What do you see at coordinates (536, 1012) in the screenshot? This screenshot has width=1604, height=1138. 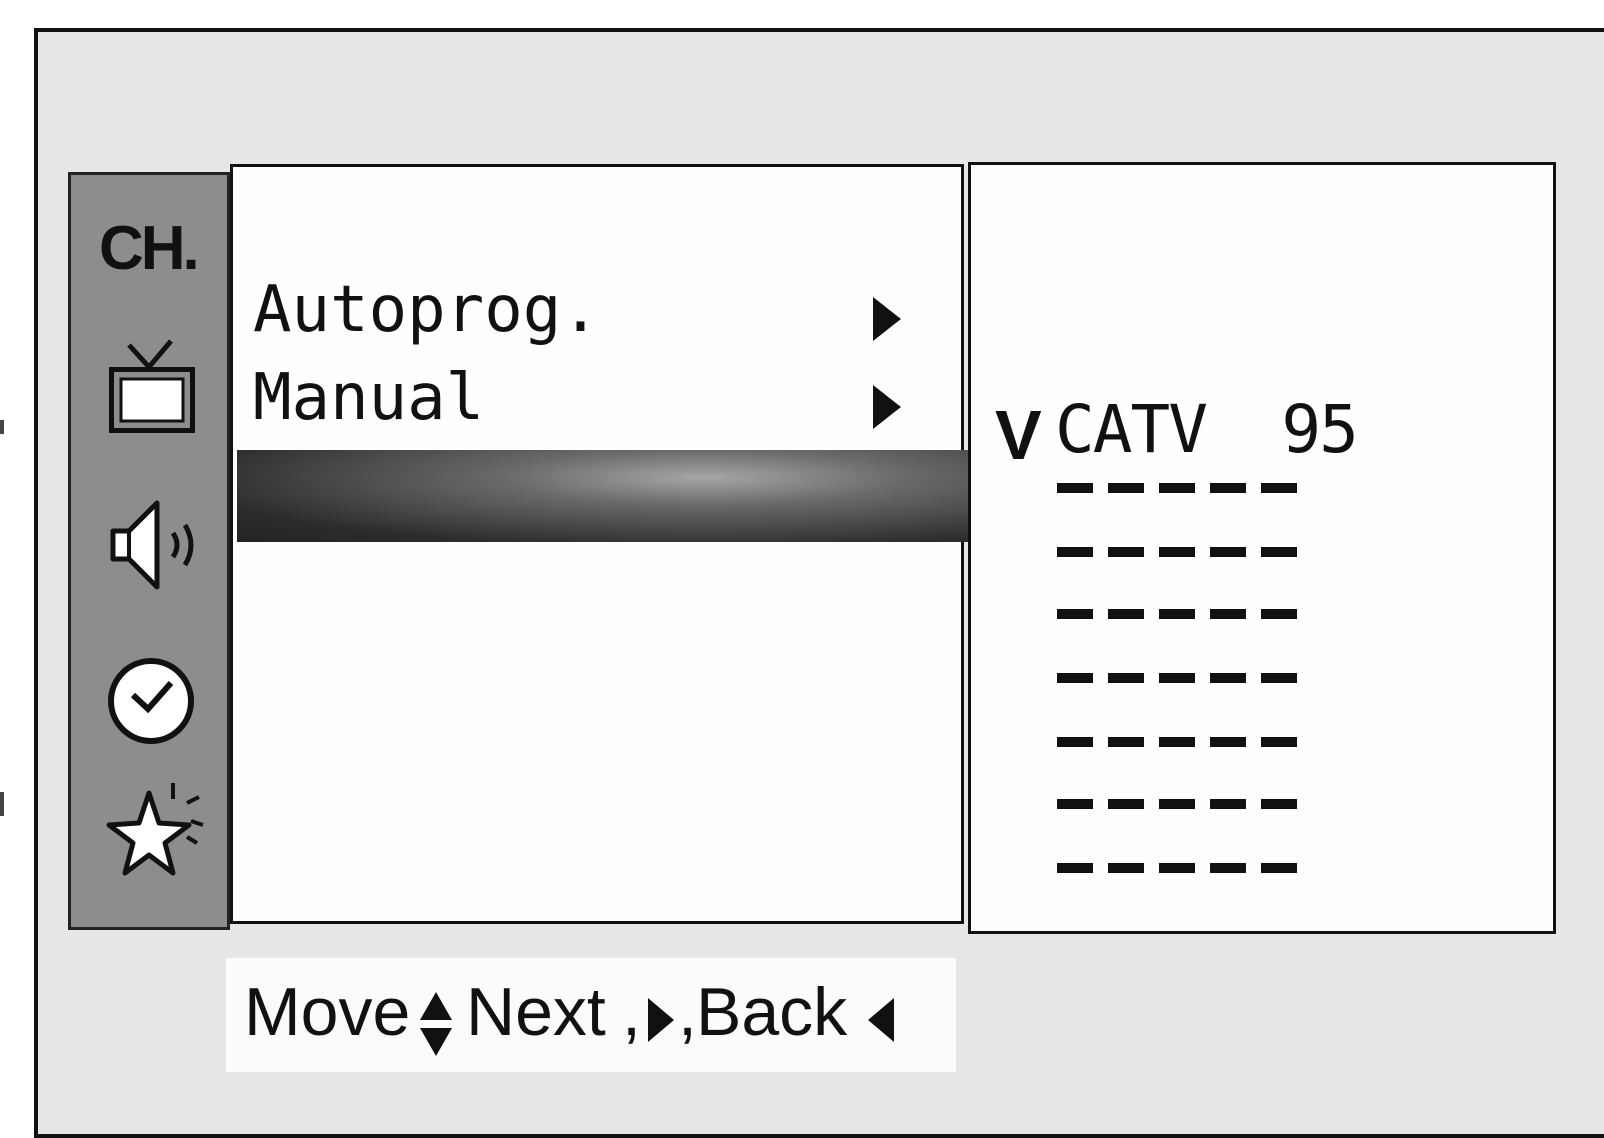 I see `next-hint-label: Next` at bounding box center [536, 1012].